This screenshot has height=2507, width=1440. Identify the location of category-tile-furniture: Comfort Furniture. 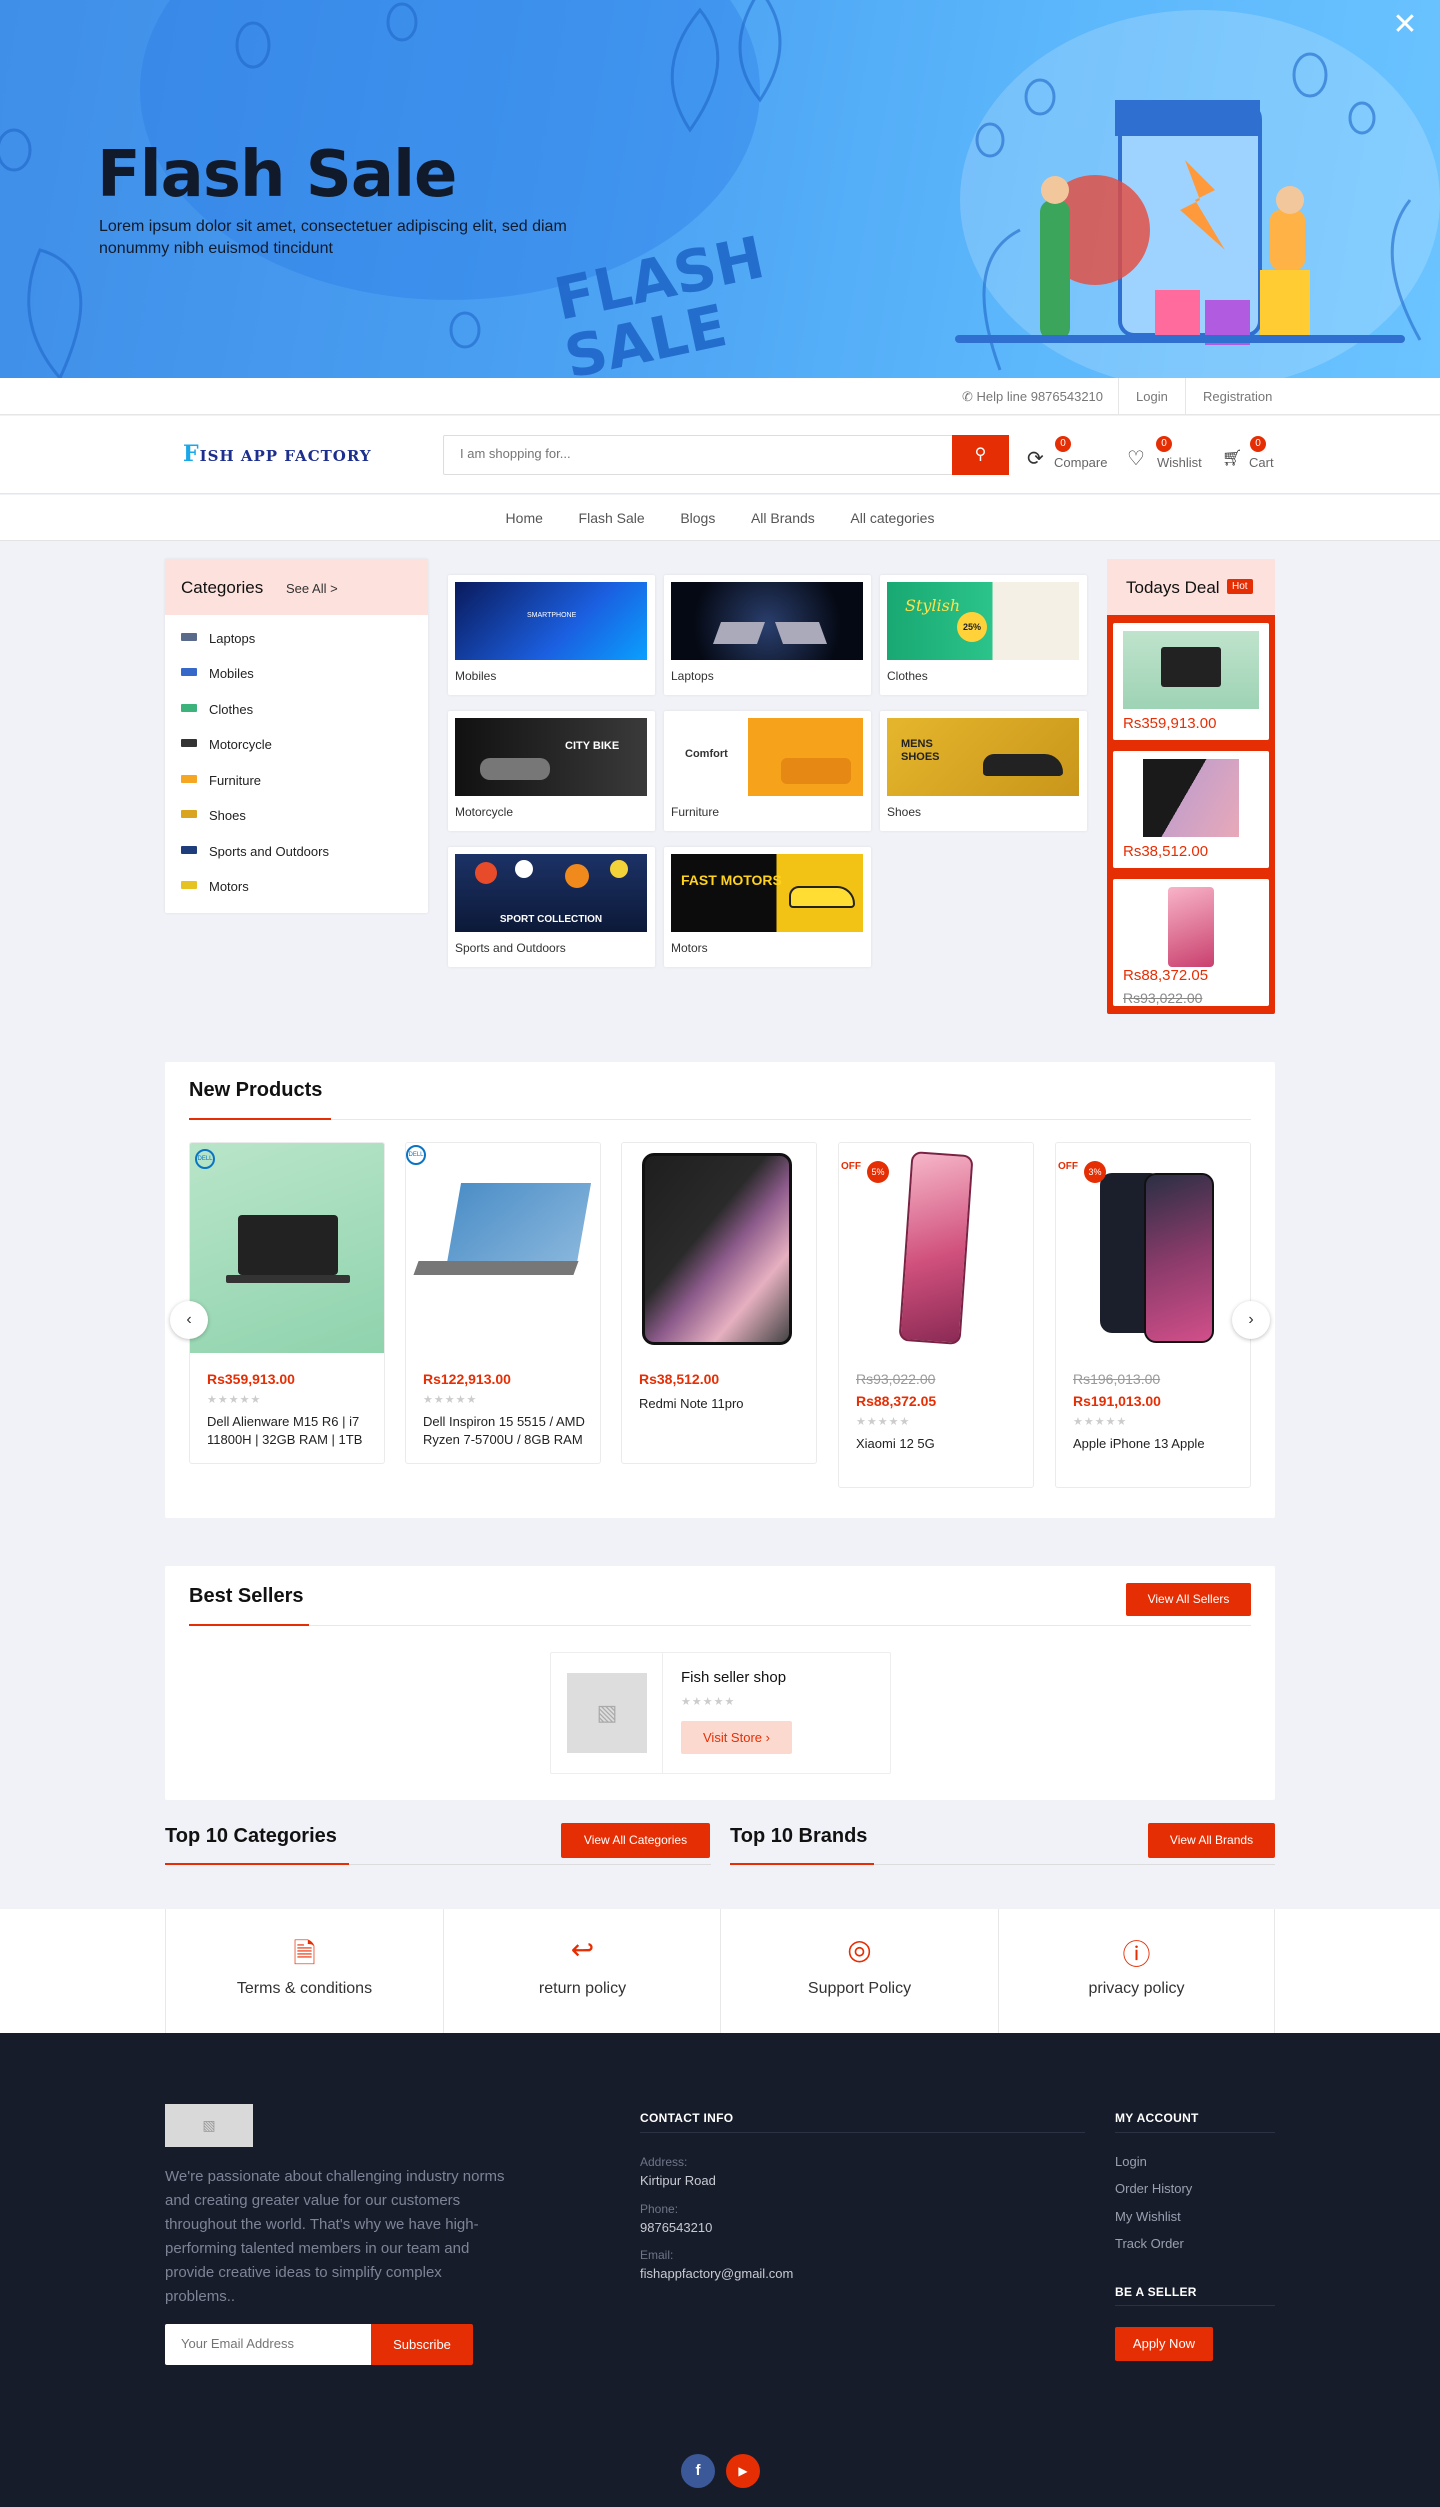
(767, 771).